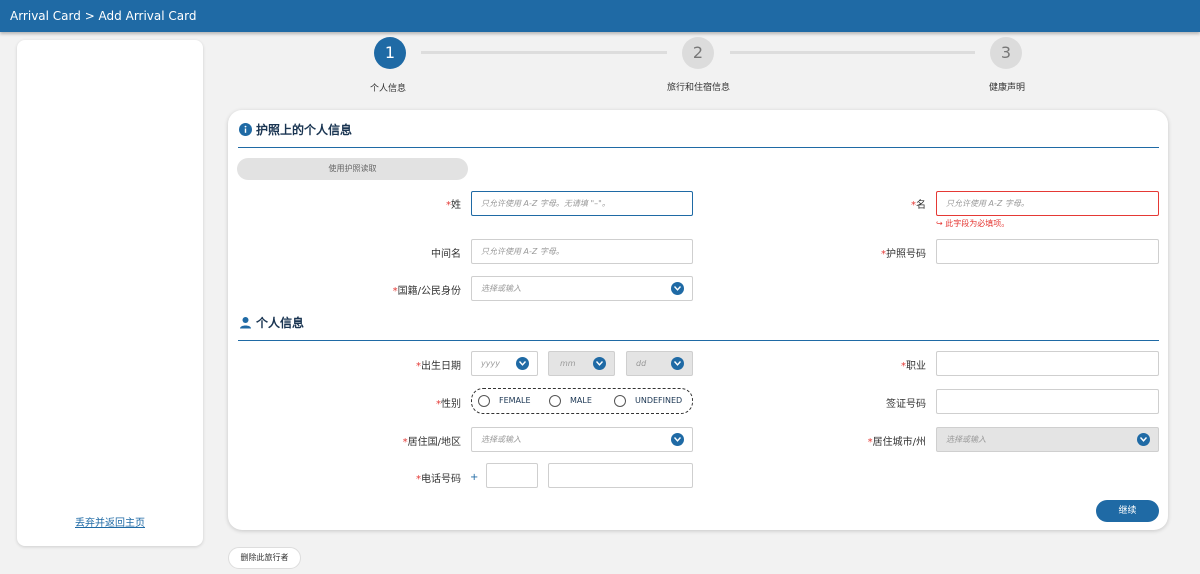  I want to click on surname-input: 只允许使用 A-Z 字母。无请填 "–"。, so click(582, 203).